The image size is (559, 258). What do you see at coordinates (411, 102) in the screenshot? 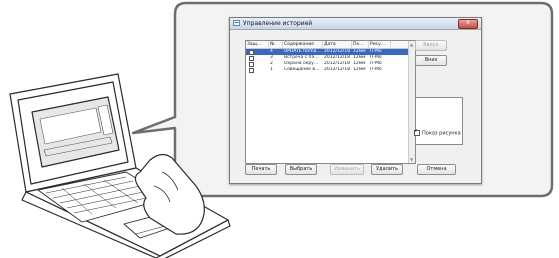
I see `vertical-scrollbar: ▲ ▼` at bounding box center [411, 102].